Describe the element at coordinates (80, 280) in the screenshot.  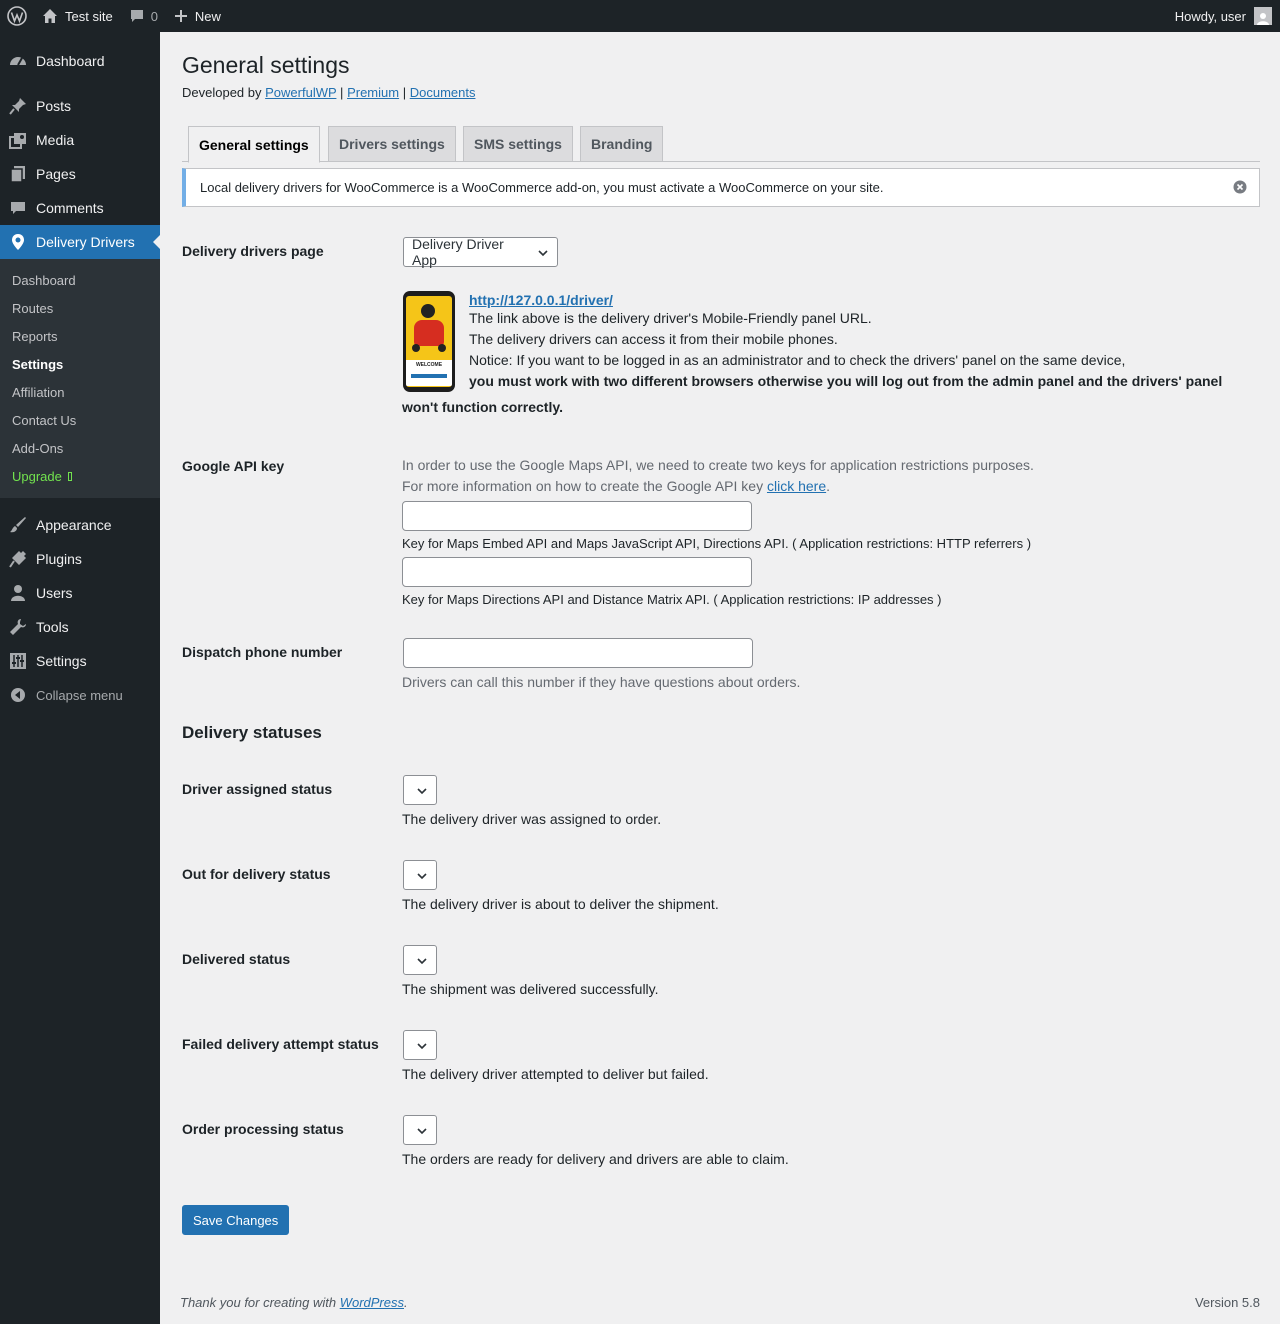
I see `submenu-dashboard: Dashboard` at that location.